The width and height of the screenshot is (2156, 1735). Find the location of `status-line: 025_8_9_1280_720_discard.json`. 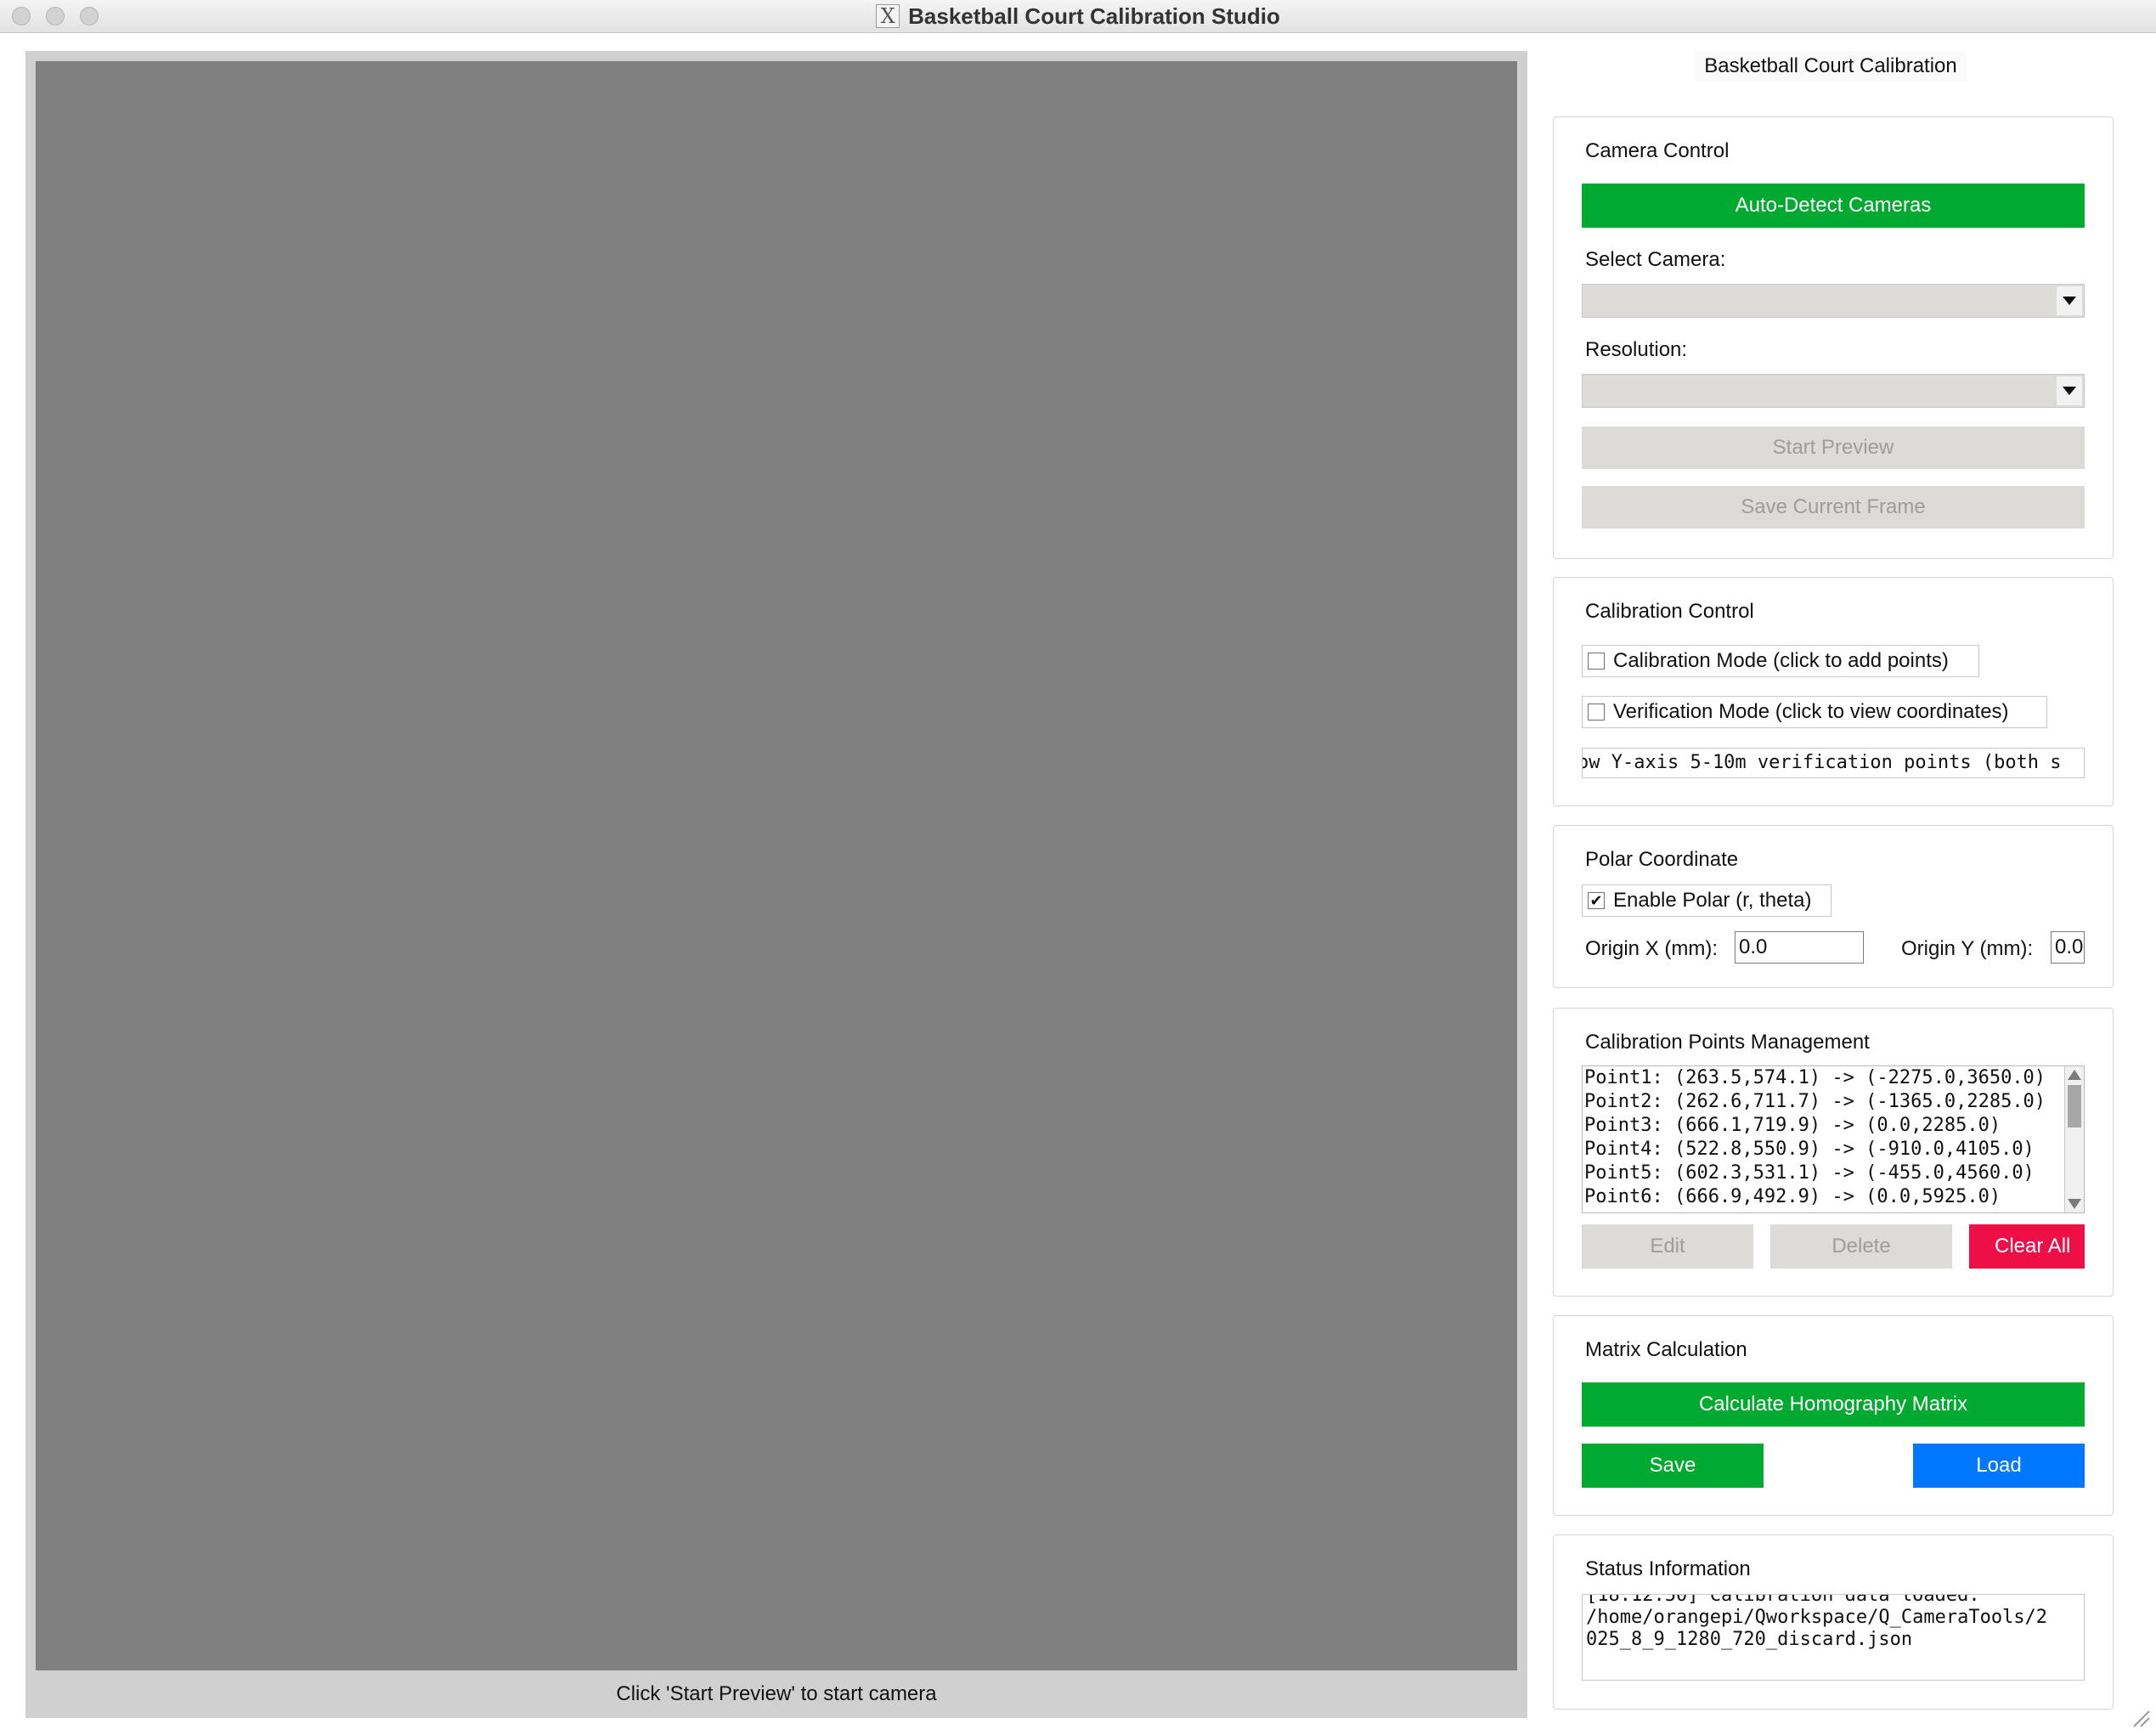

status-line: 025_8_9_1280_720_discard.json is located at coordinates (1749, 1639).